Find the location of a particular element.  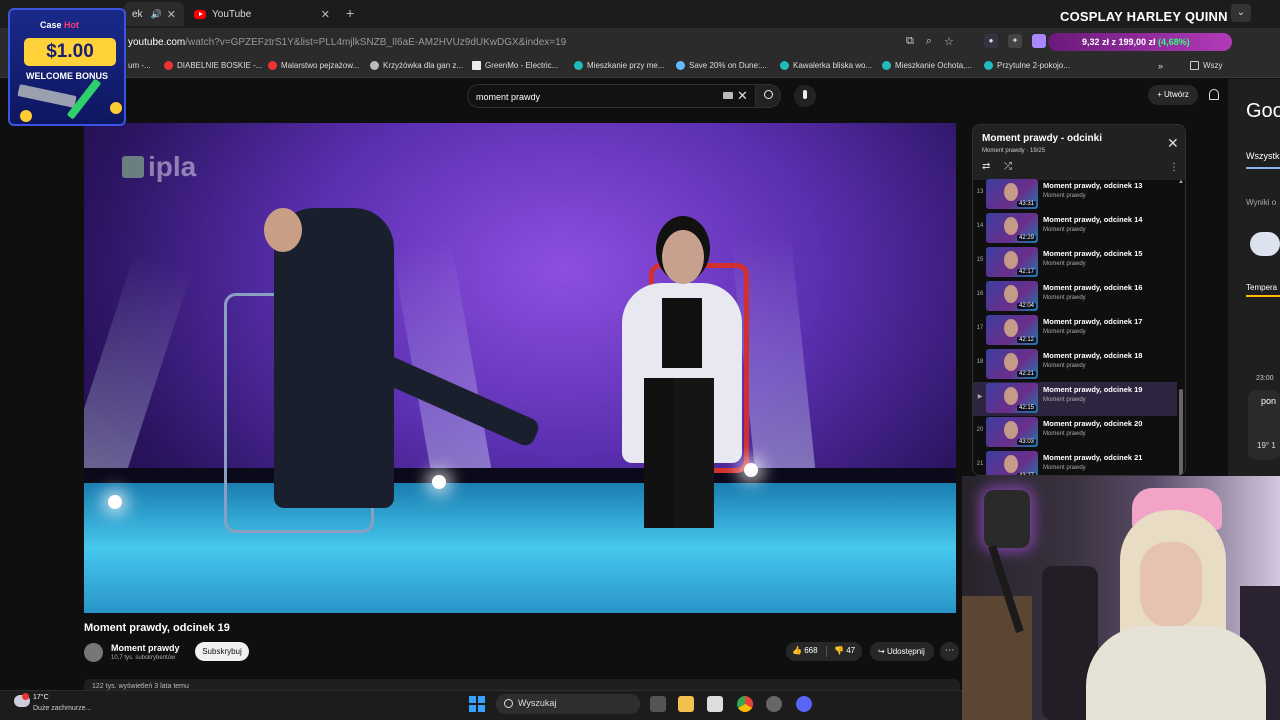

playlist-scrollbar is located at coordinates (1181, 432).